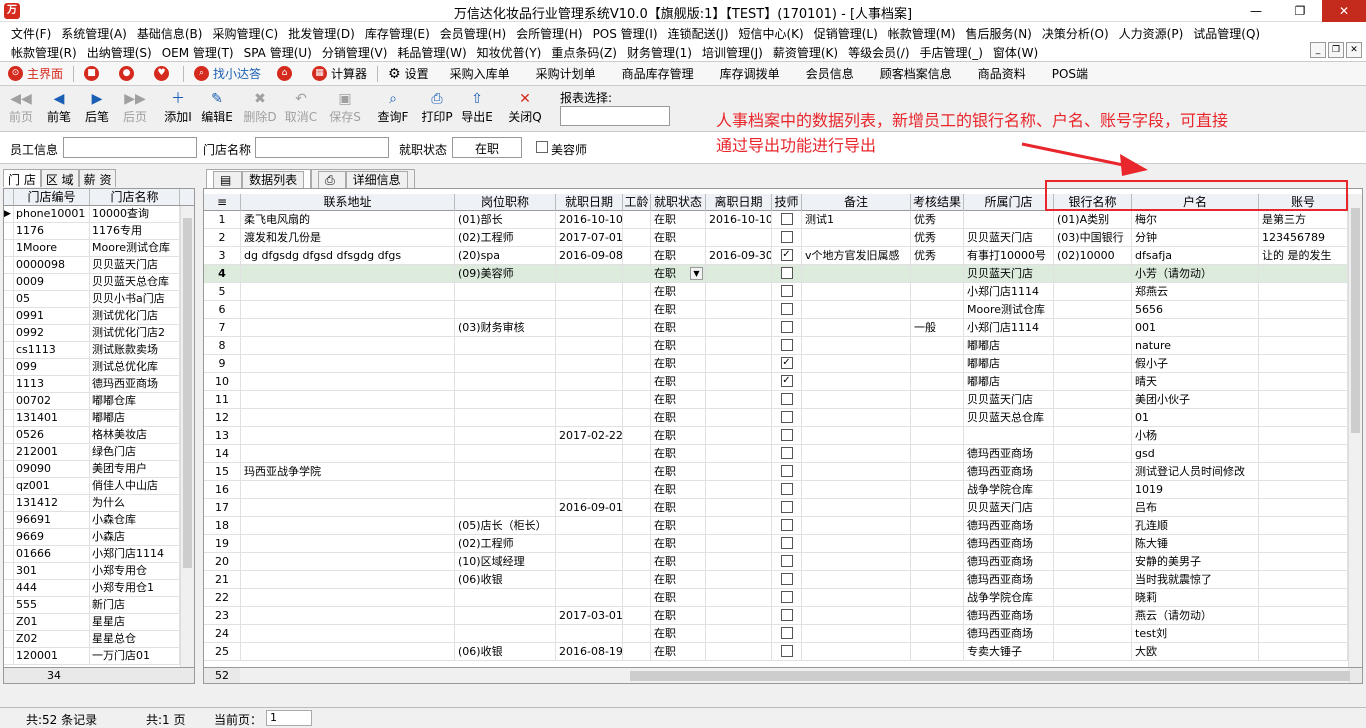 This screenshot has height=728, width=1366. What do you see at coordinates (776, 382) in the screenshot?
I see `table-row: 10 在职 ✓ 嘟嘟店 晴天` at bounding box center [776, 382].